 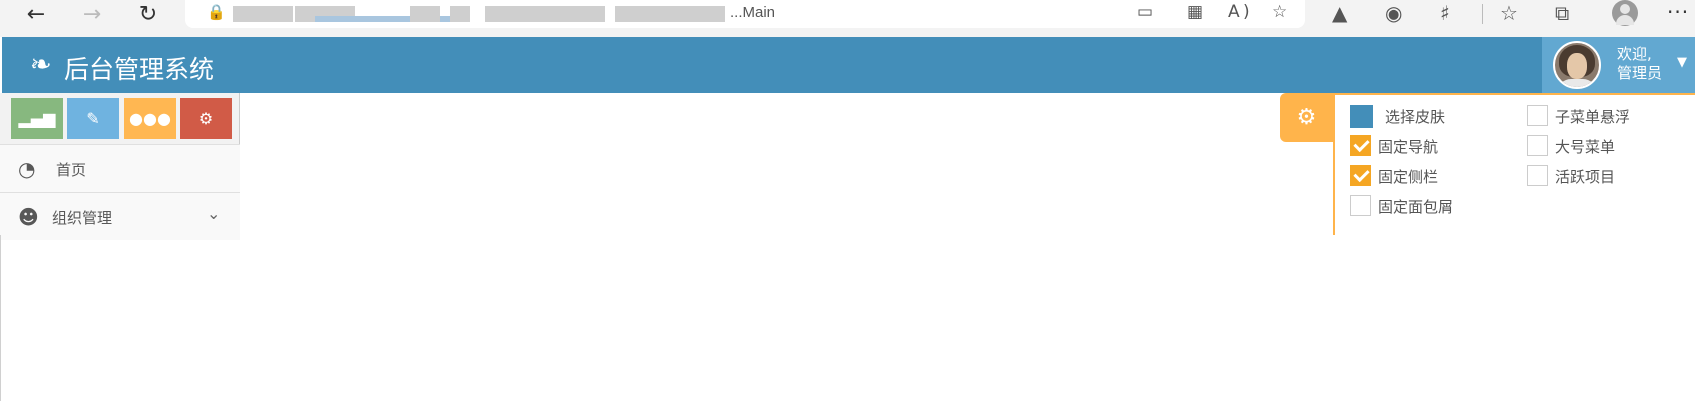 I want to click on shortcut-pencil-button: ✎, so click(x=93, y=118).